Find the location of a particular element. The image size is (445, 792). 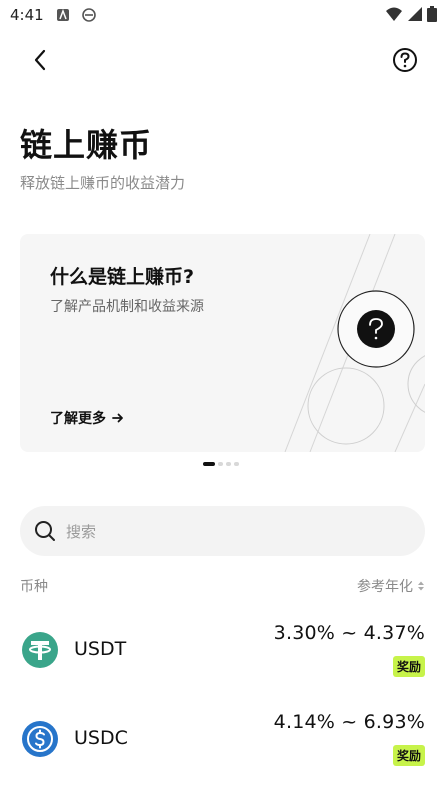

list-item: USDT 3.30% ~ 4.37% 奖励 is located at coordinates (222, 651).